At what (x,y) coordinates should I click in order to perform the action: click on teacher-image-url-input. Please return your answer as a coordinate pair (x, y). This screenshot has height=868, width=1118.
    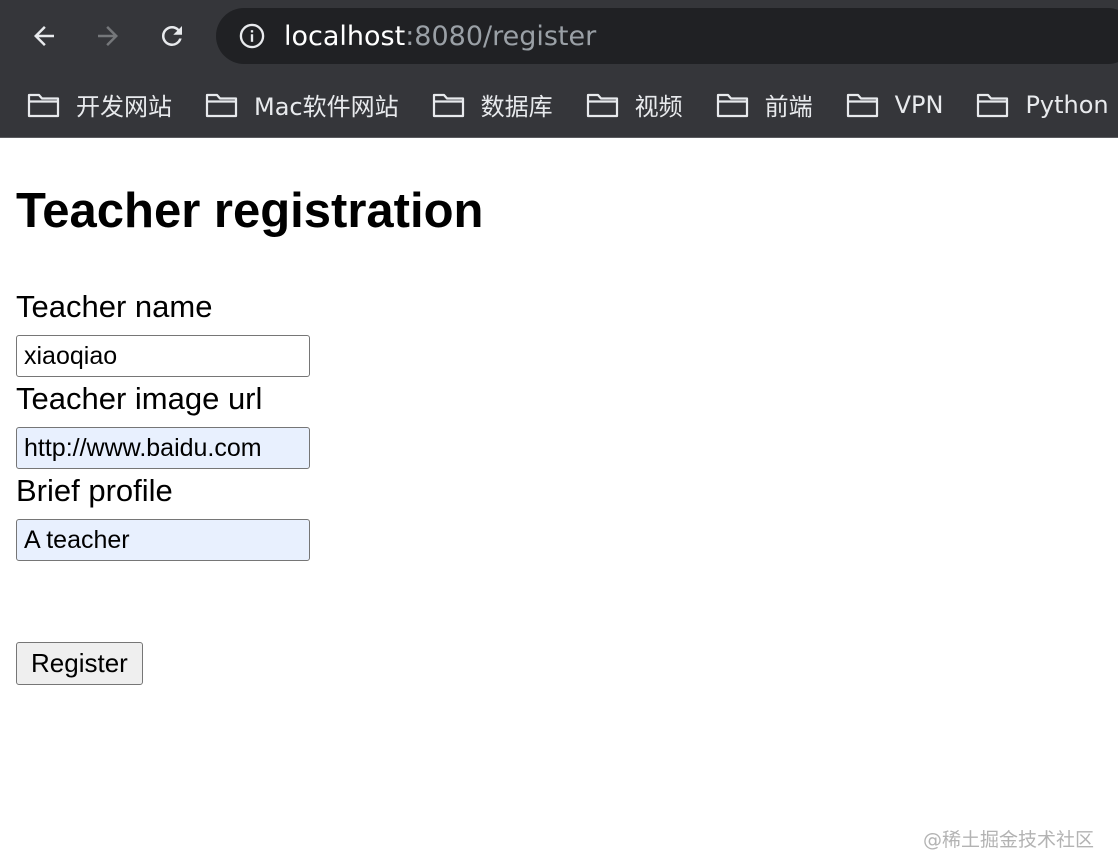
    Looking at the image, I should click on (163, 448).